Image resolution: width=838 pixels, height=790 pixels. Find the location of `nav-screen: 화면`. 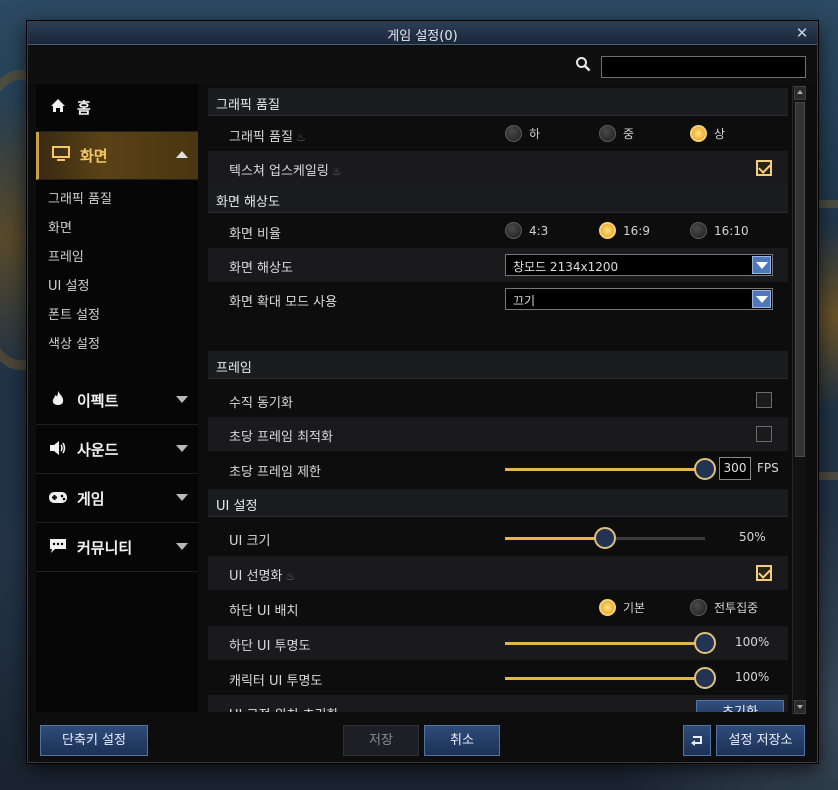

nav-screen: 화면 is located at coordinates (117, 156).